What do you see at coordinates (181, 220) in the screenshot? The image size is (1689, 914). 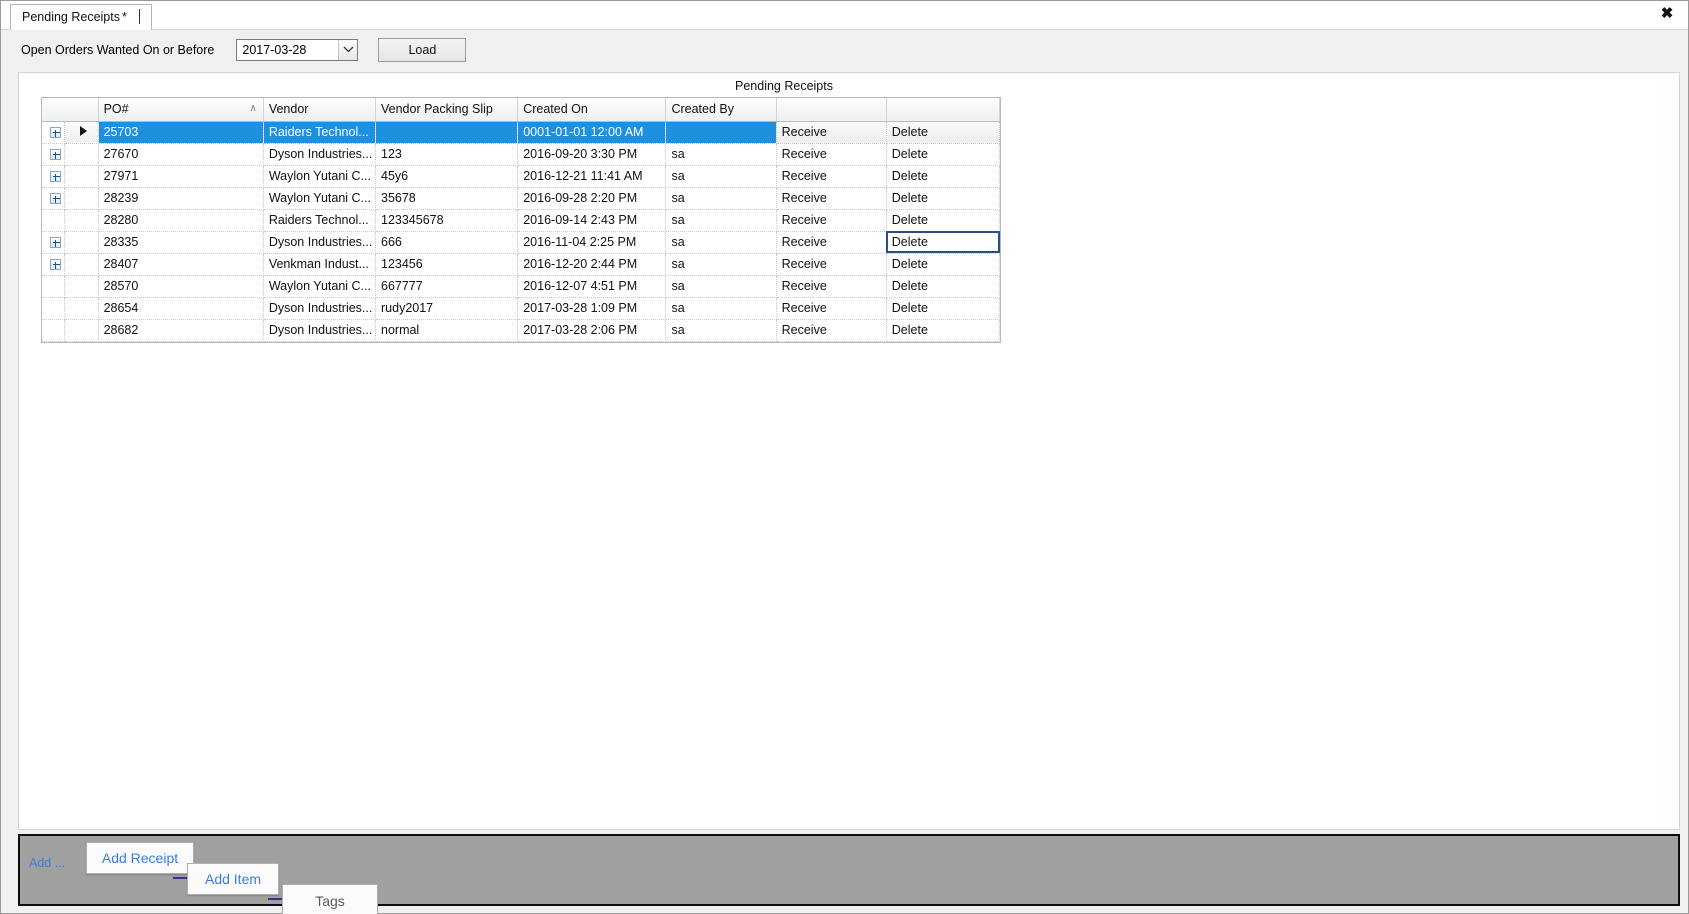 I see `cell-po: 28280` at bounding box center [181, 220].